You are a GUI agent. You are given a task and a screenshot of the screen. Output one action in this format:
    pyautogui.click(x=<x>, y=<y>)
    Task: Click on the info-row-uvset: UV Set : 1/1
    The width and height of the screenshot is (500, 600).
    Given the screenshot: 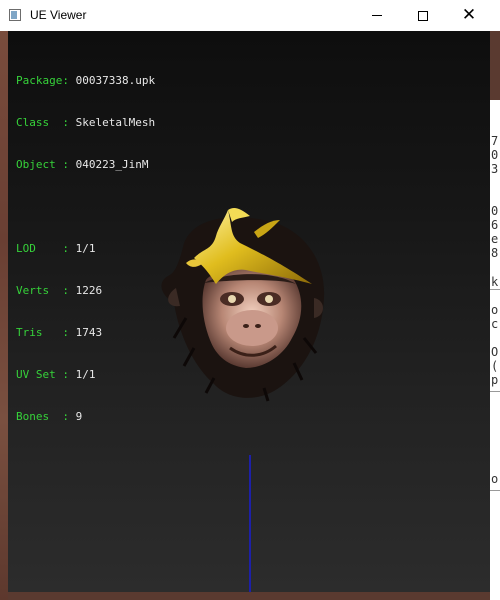 What is the action you would take?
    pyautogui.click(x=85, y=375)
    